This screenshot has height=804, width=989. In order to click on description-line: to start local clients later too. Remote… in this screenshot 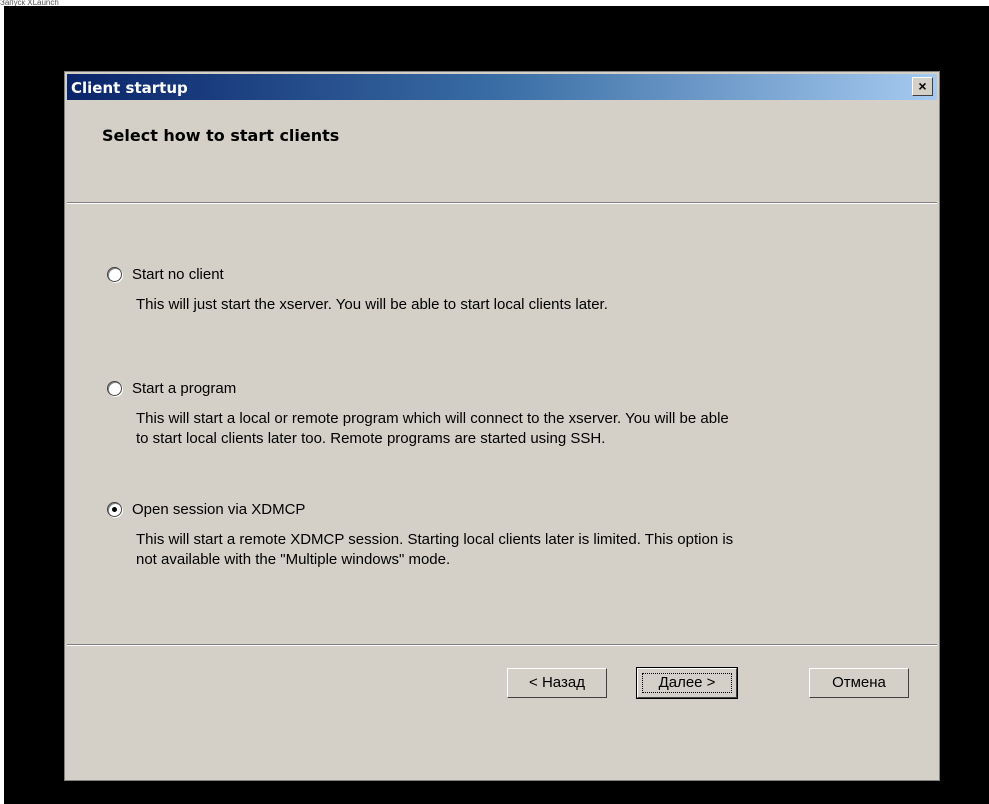, I will do `click(371, 438)`.